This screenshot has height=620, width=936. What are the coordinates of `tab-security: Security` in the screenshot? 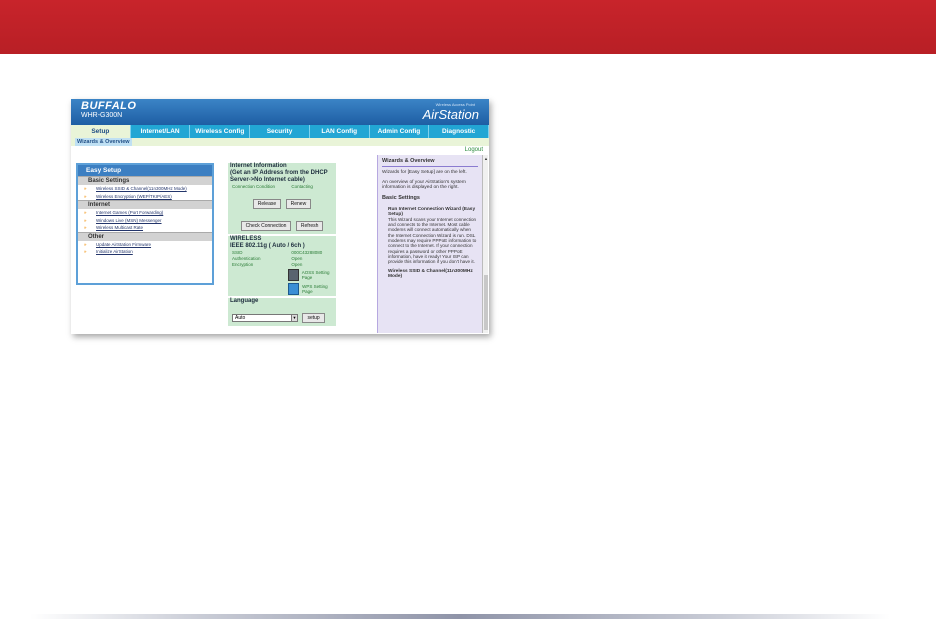 It's located at (280, 131).